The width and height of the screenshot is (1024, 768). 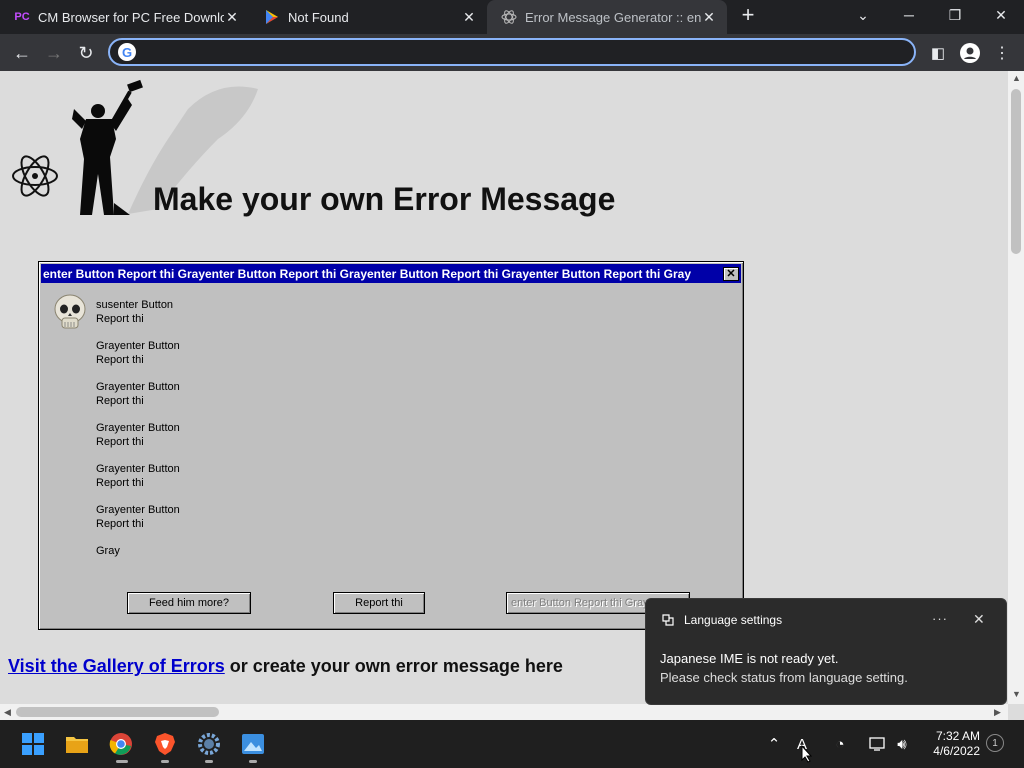 What do you see at coordinates (774, 744) in the screenshot?
I see `show-hidden-icons-chevron-icon: ⌃` at bounding box center [774, 744].